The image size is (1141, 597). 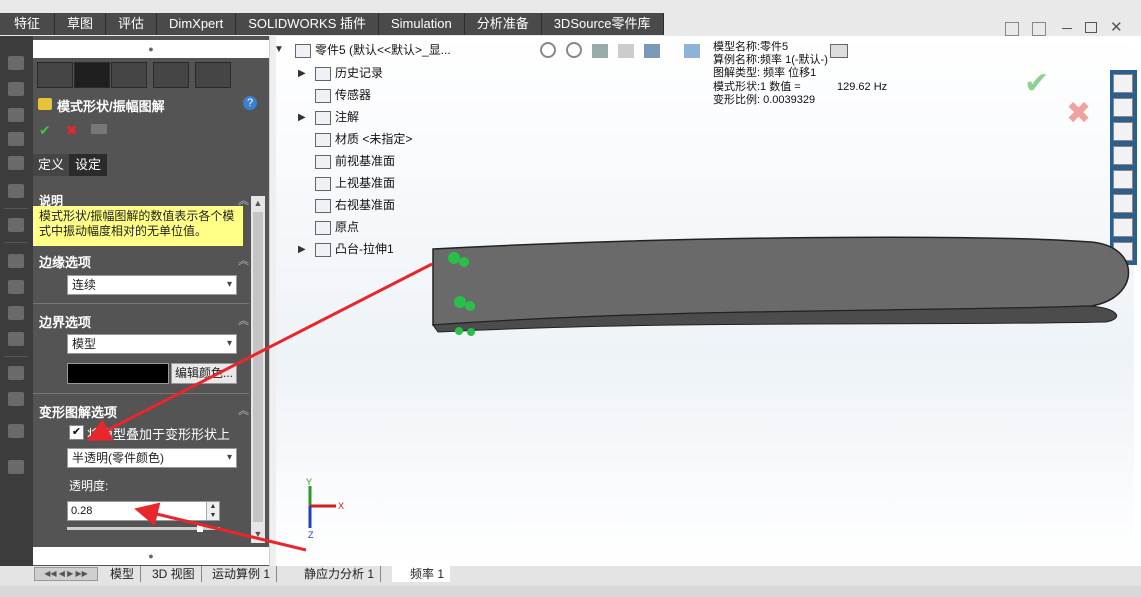 I want to click on display-mode-select: 半透明(零件颜色) ▾, so click(x=152, y=458).